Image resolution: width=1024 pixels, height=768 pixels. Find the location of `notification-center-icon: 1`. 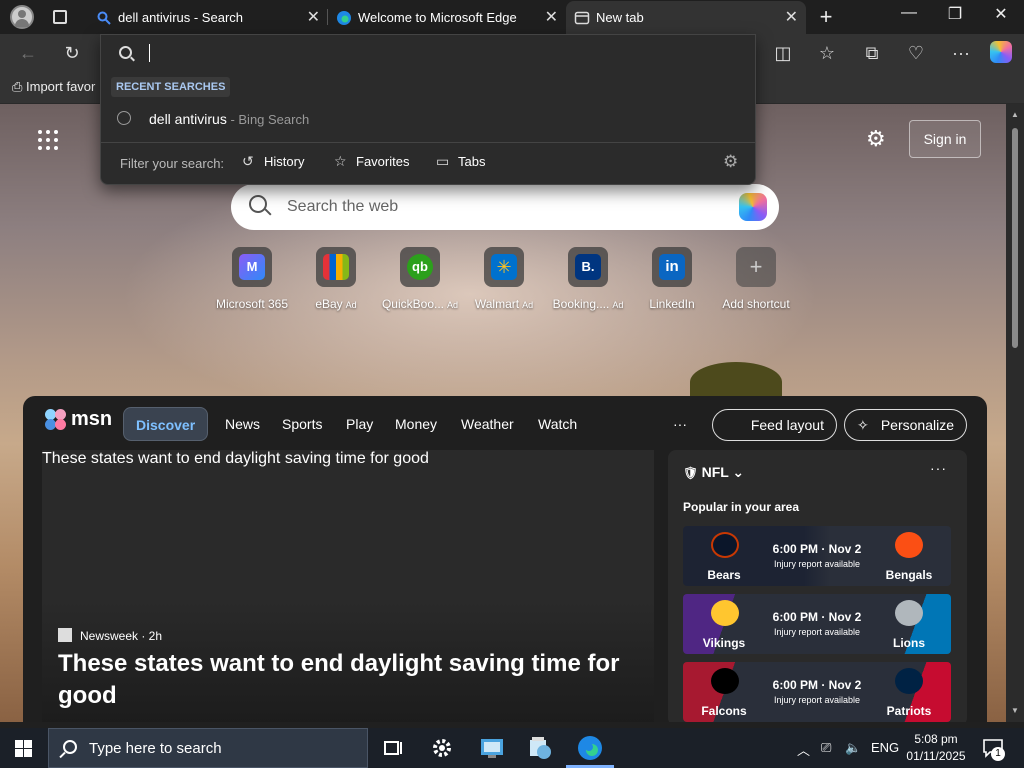

notification-center-icon: 1 is located at coordinates (993, 749).